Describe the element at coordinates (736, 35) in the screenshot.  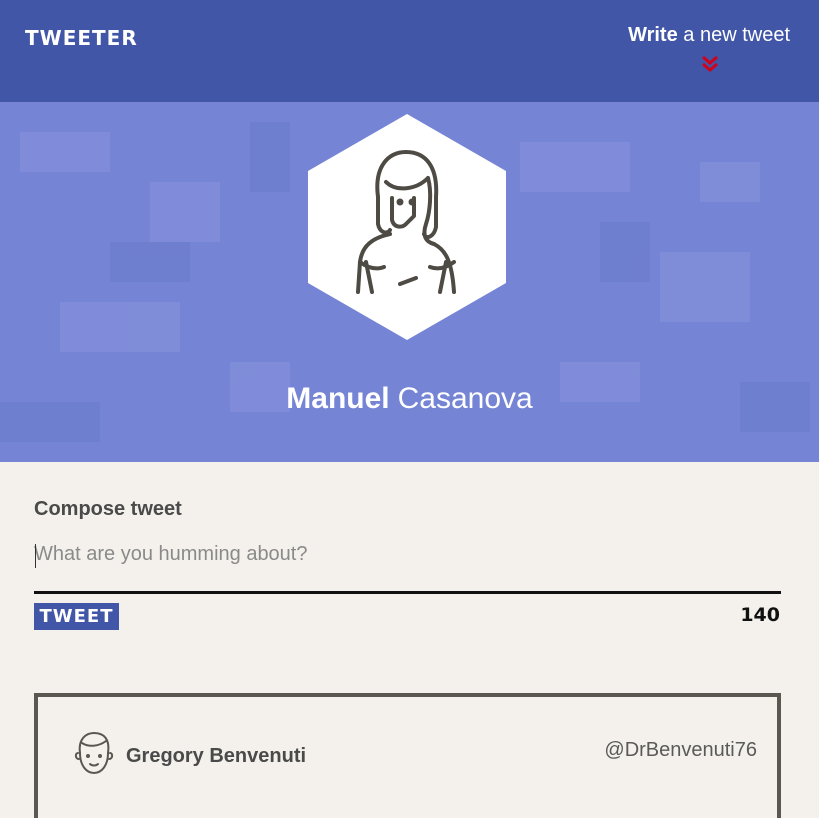
I see `write-new-tweet-rest: a new tweet` at that location.